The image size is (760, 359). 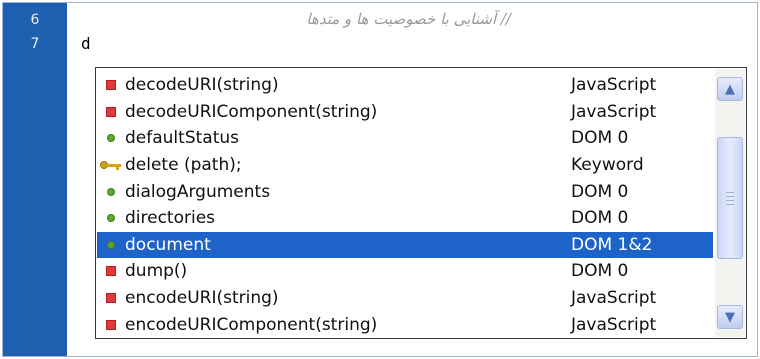 What do you see at coordinates (35, 44) in the screenshot?
I see `line-number: 7` at bounding box center [35, 44].